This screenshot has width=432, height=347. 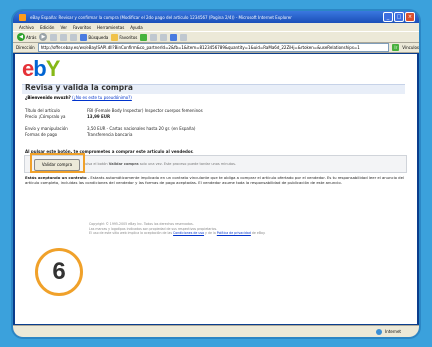 What do you see at coordinates (95, 164) in the screenshot?
I see `hint-prefix: Pulsa el botón` at bounding box center [95, 164].